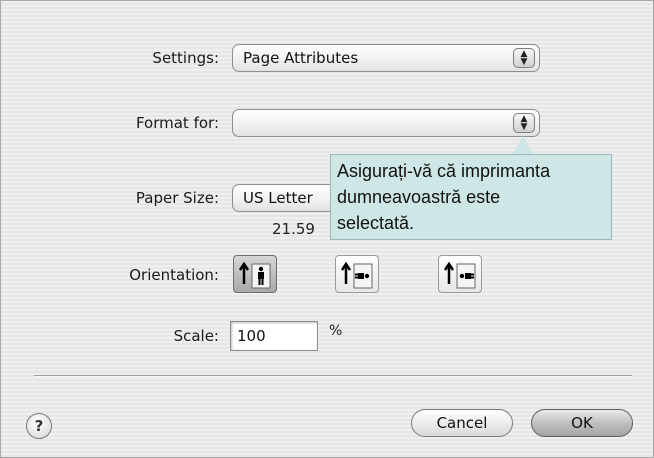 Image resolution: width=654 pixels, height=458 pixels. Describe the element at coordinates (177, 123) in the screenshot. I see `format-for-label: Format for:` at that location.